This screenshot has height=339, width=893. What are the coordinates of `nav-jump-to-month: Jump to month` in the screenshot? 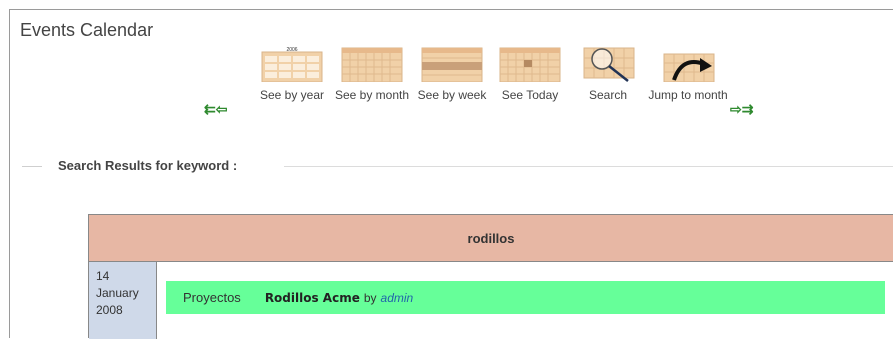 It's located at (688, 75).